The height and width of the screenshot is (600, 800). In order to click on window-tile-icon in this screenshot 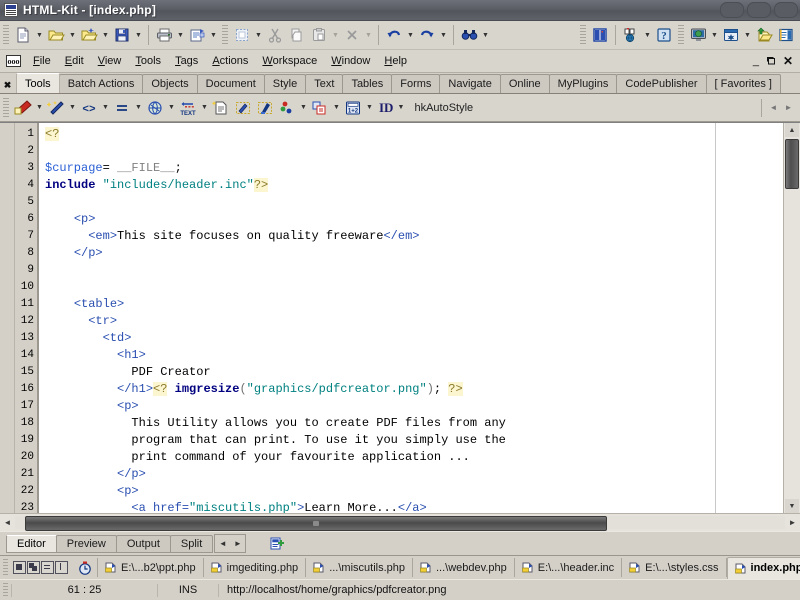, I will do `click(19, 567)`.